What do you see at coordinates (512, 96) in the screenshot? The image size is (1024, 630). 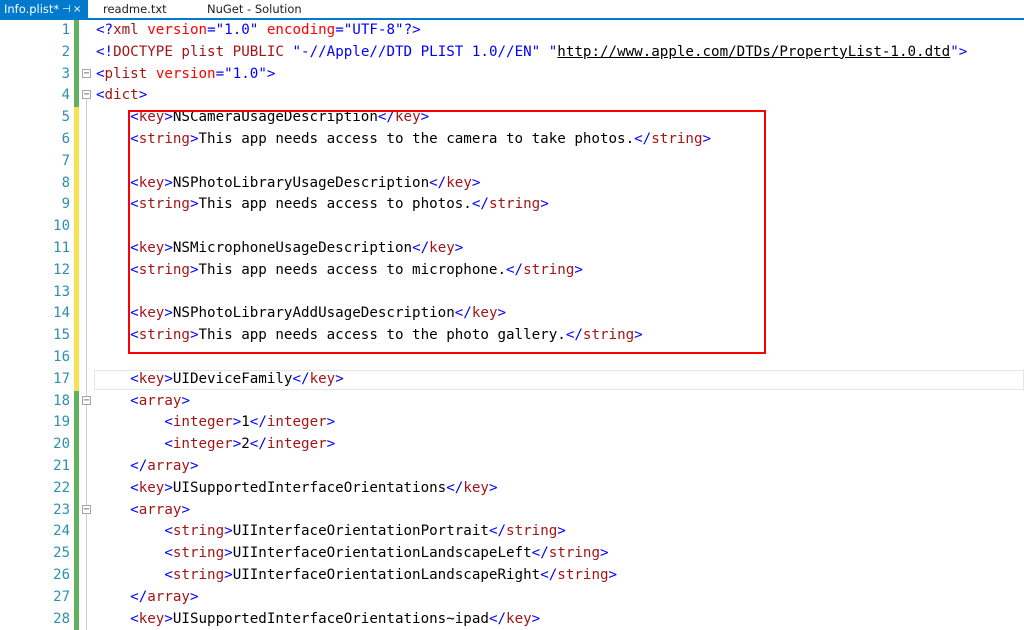 I see `code-line: 4 − <dict>` at bounding box center [512, 96].